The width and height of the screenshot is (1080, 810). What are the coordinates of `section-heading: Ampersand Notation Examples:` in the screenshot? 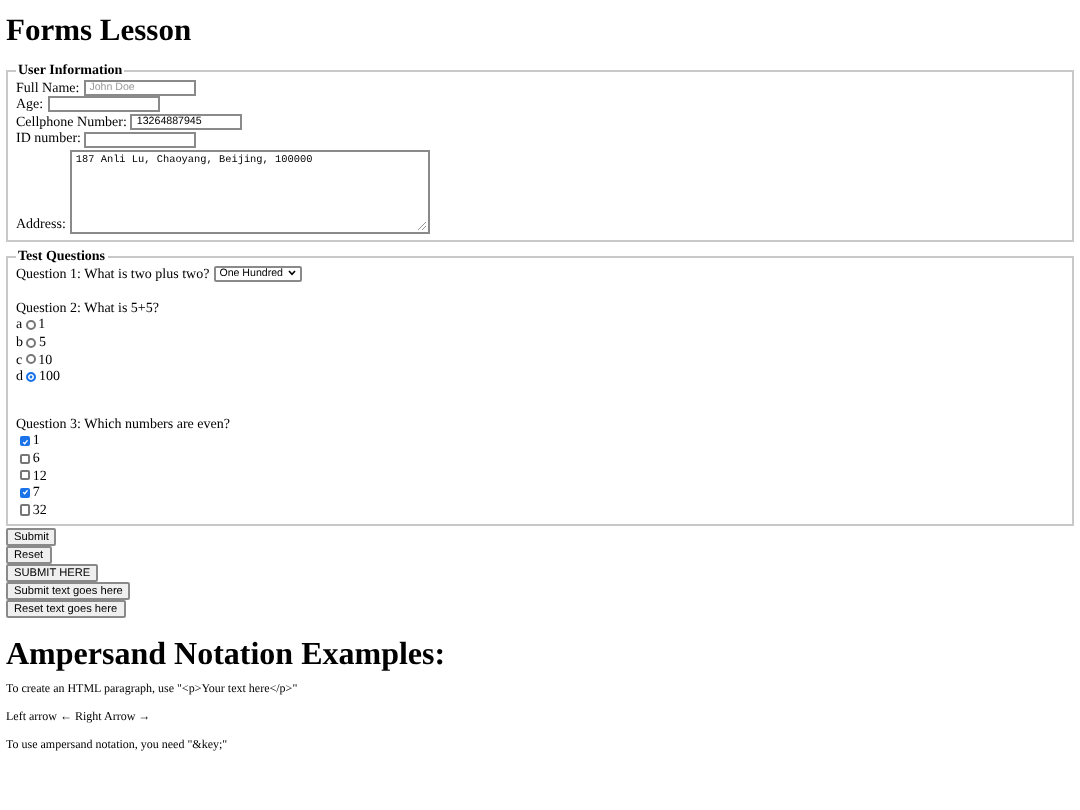 It's located at (227, 655).